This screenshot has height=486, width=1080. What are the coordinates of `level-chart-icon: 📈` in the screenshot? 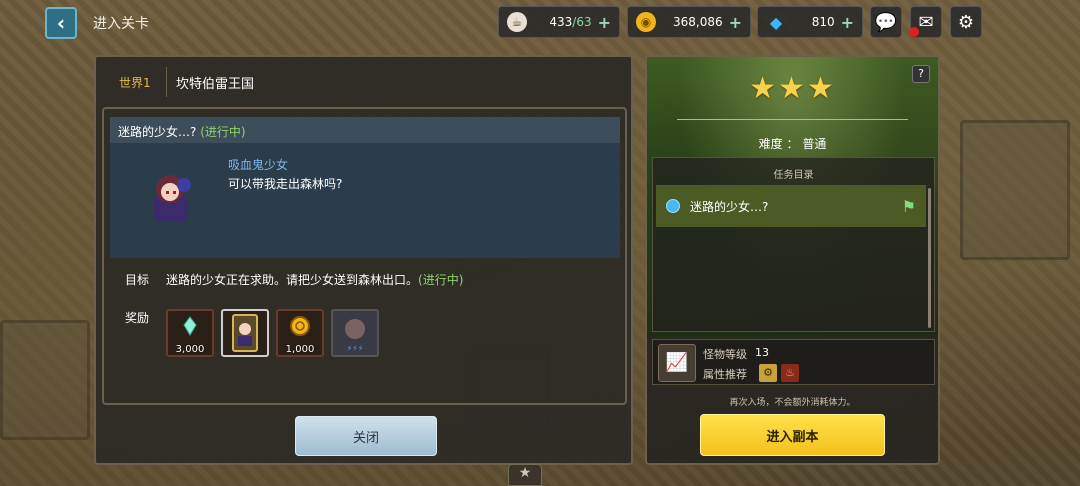 It's located at (677, 363).